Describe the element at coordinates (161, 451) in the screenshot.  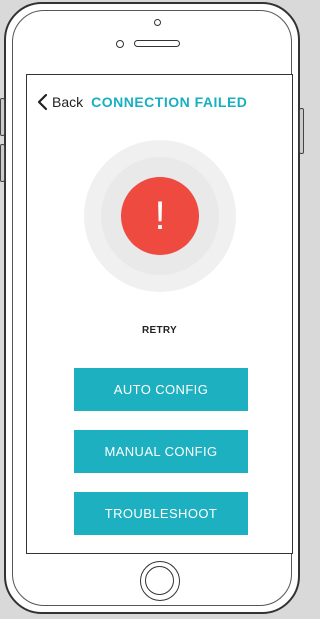
I see `manual-config-button: MANUAL CONFIG` at that location.